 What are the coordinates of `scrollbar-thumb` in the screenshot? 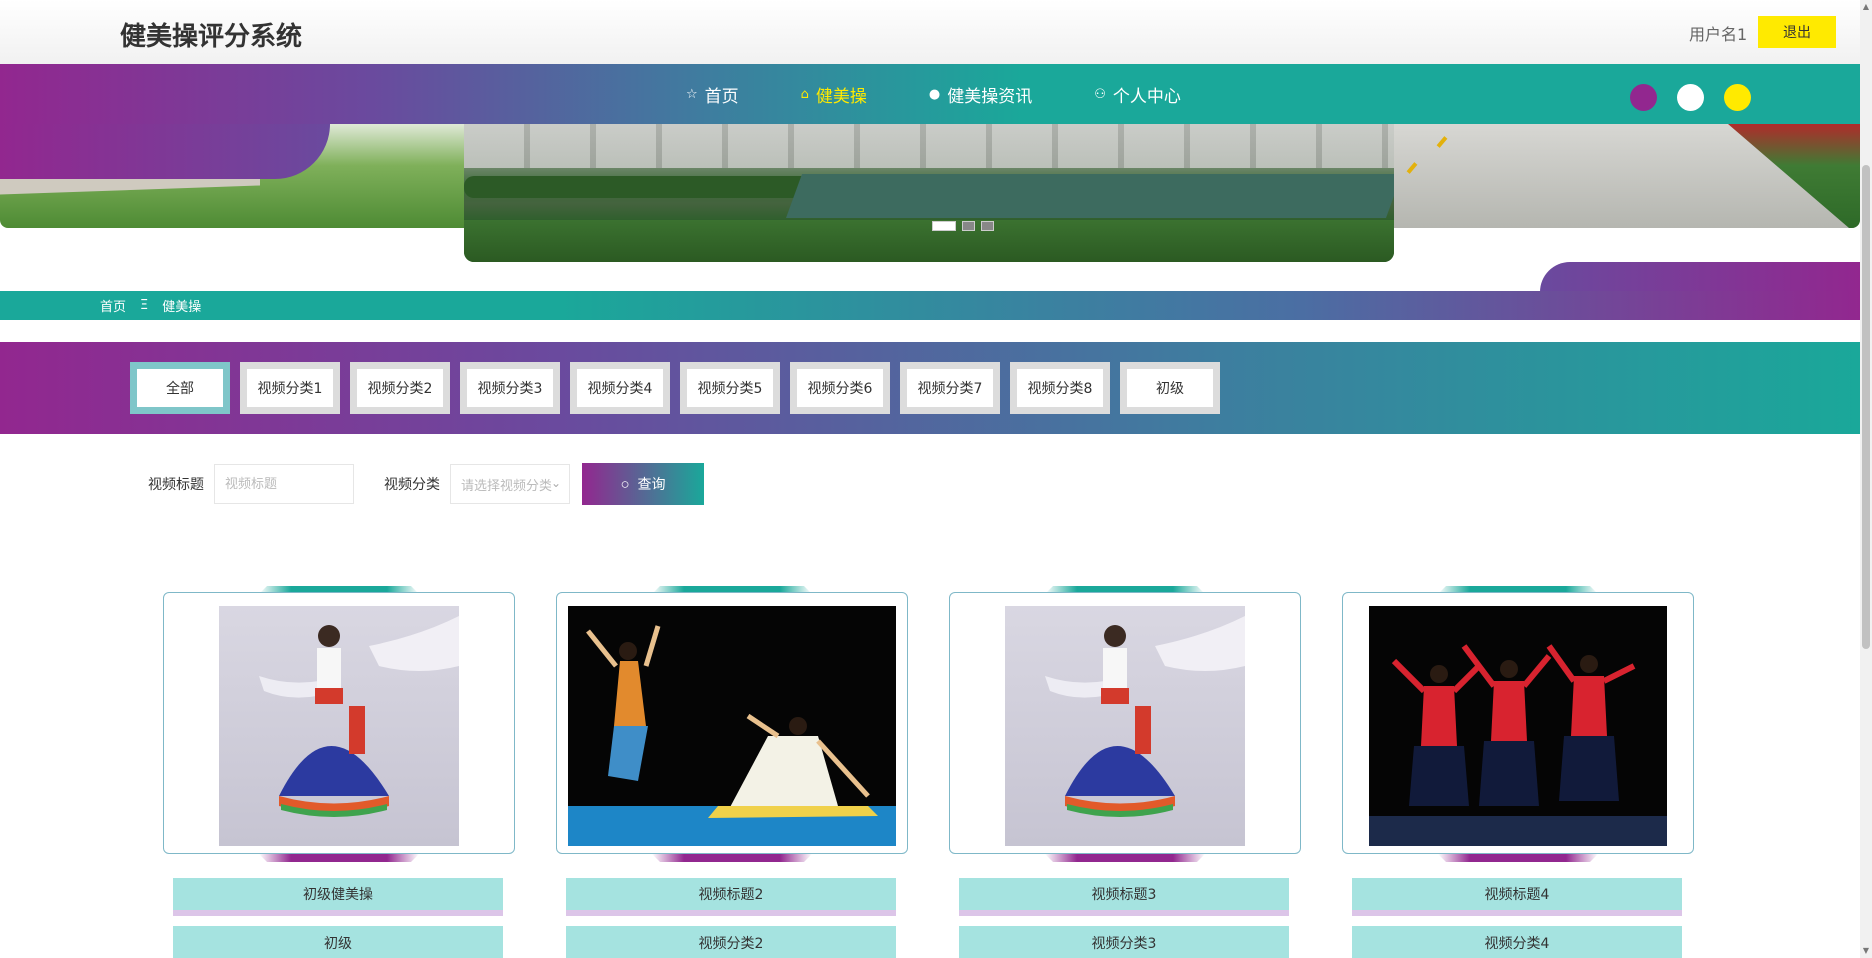 It's located at (1866, 407).